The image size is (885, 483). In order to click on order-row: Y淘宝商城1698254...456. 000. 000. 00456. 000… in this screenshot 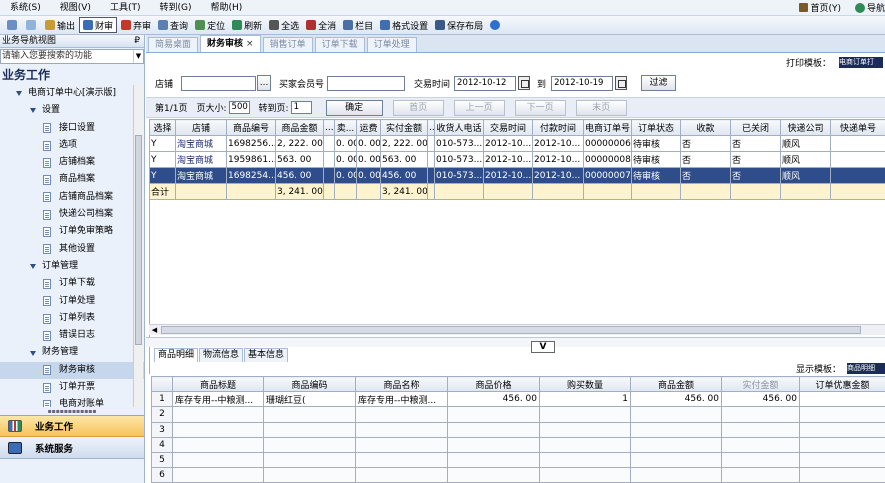, I will do `click(517, 175)`.